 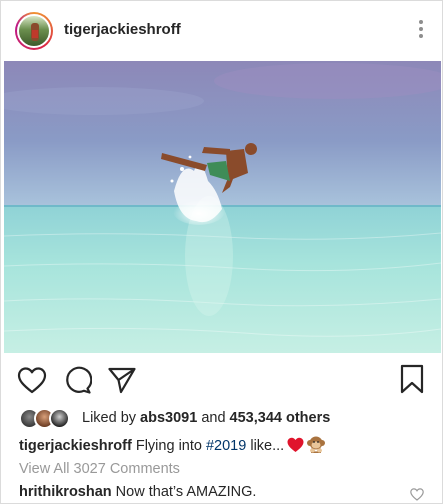 What do you see at coordinates (77, 380) in the screenshot?
I see `comment-icon` at bounding box center [77, 380].